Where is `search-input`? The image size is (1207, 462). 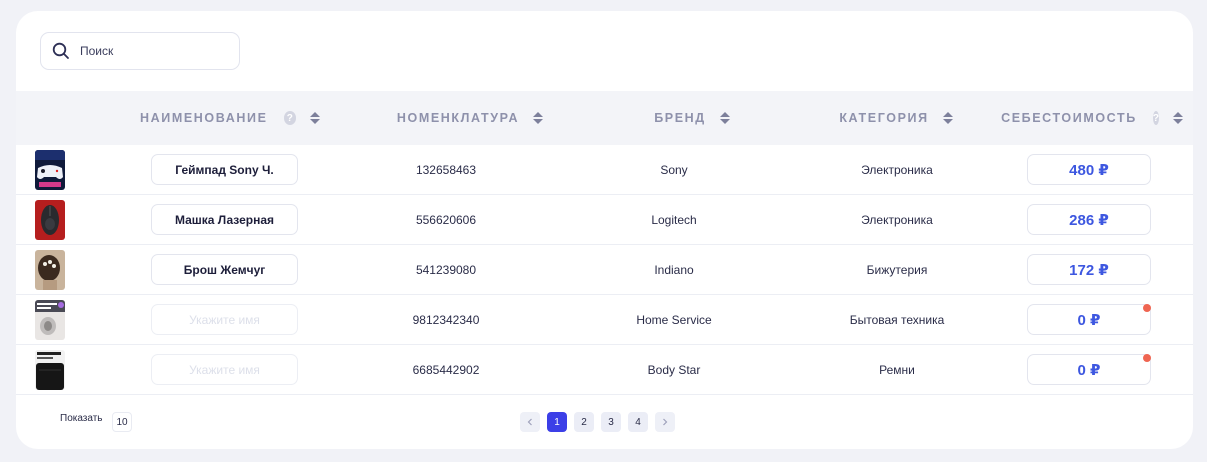
search-input is located at coordinates (150, 51).